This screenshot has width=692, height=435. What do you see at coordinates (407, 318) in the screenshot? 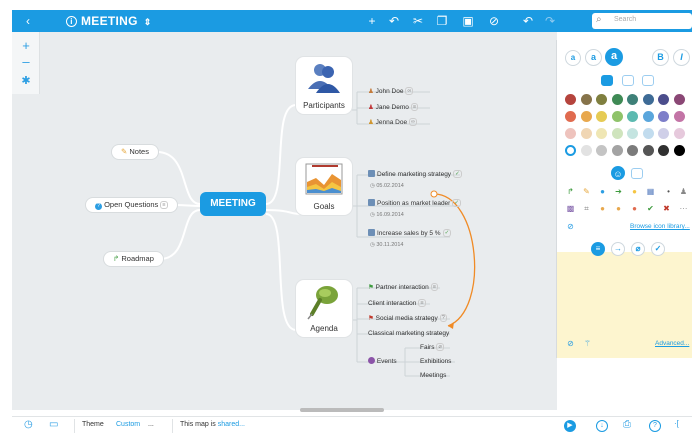
I see `agenda-item: ⚑ Social media strategy?` at bounding box center [407, 318].